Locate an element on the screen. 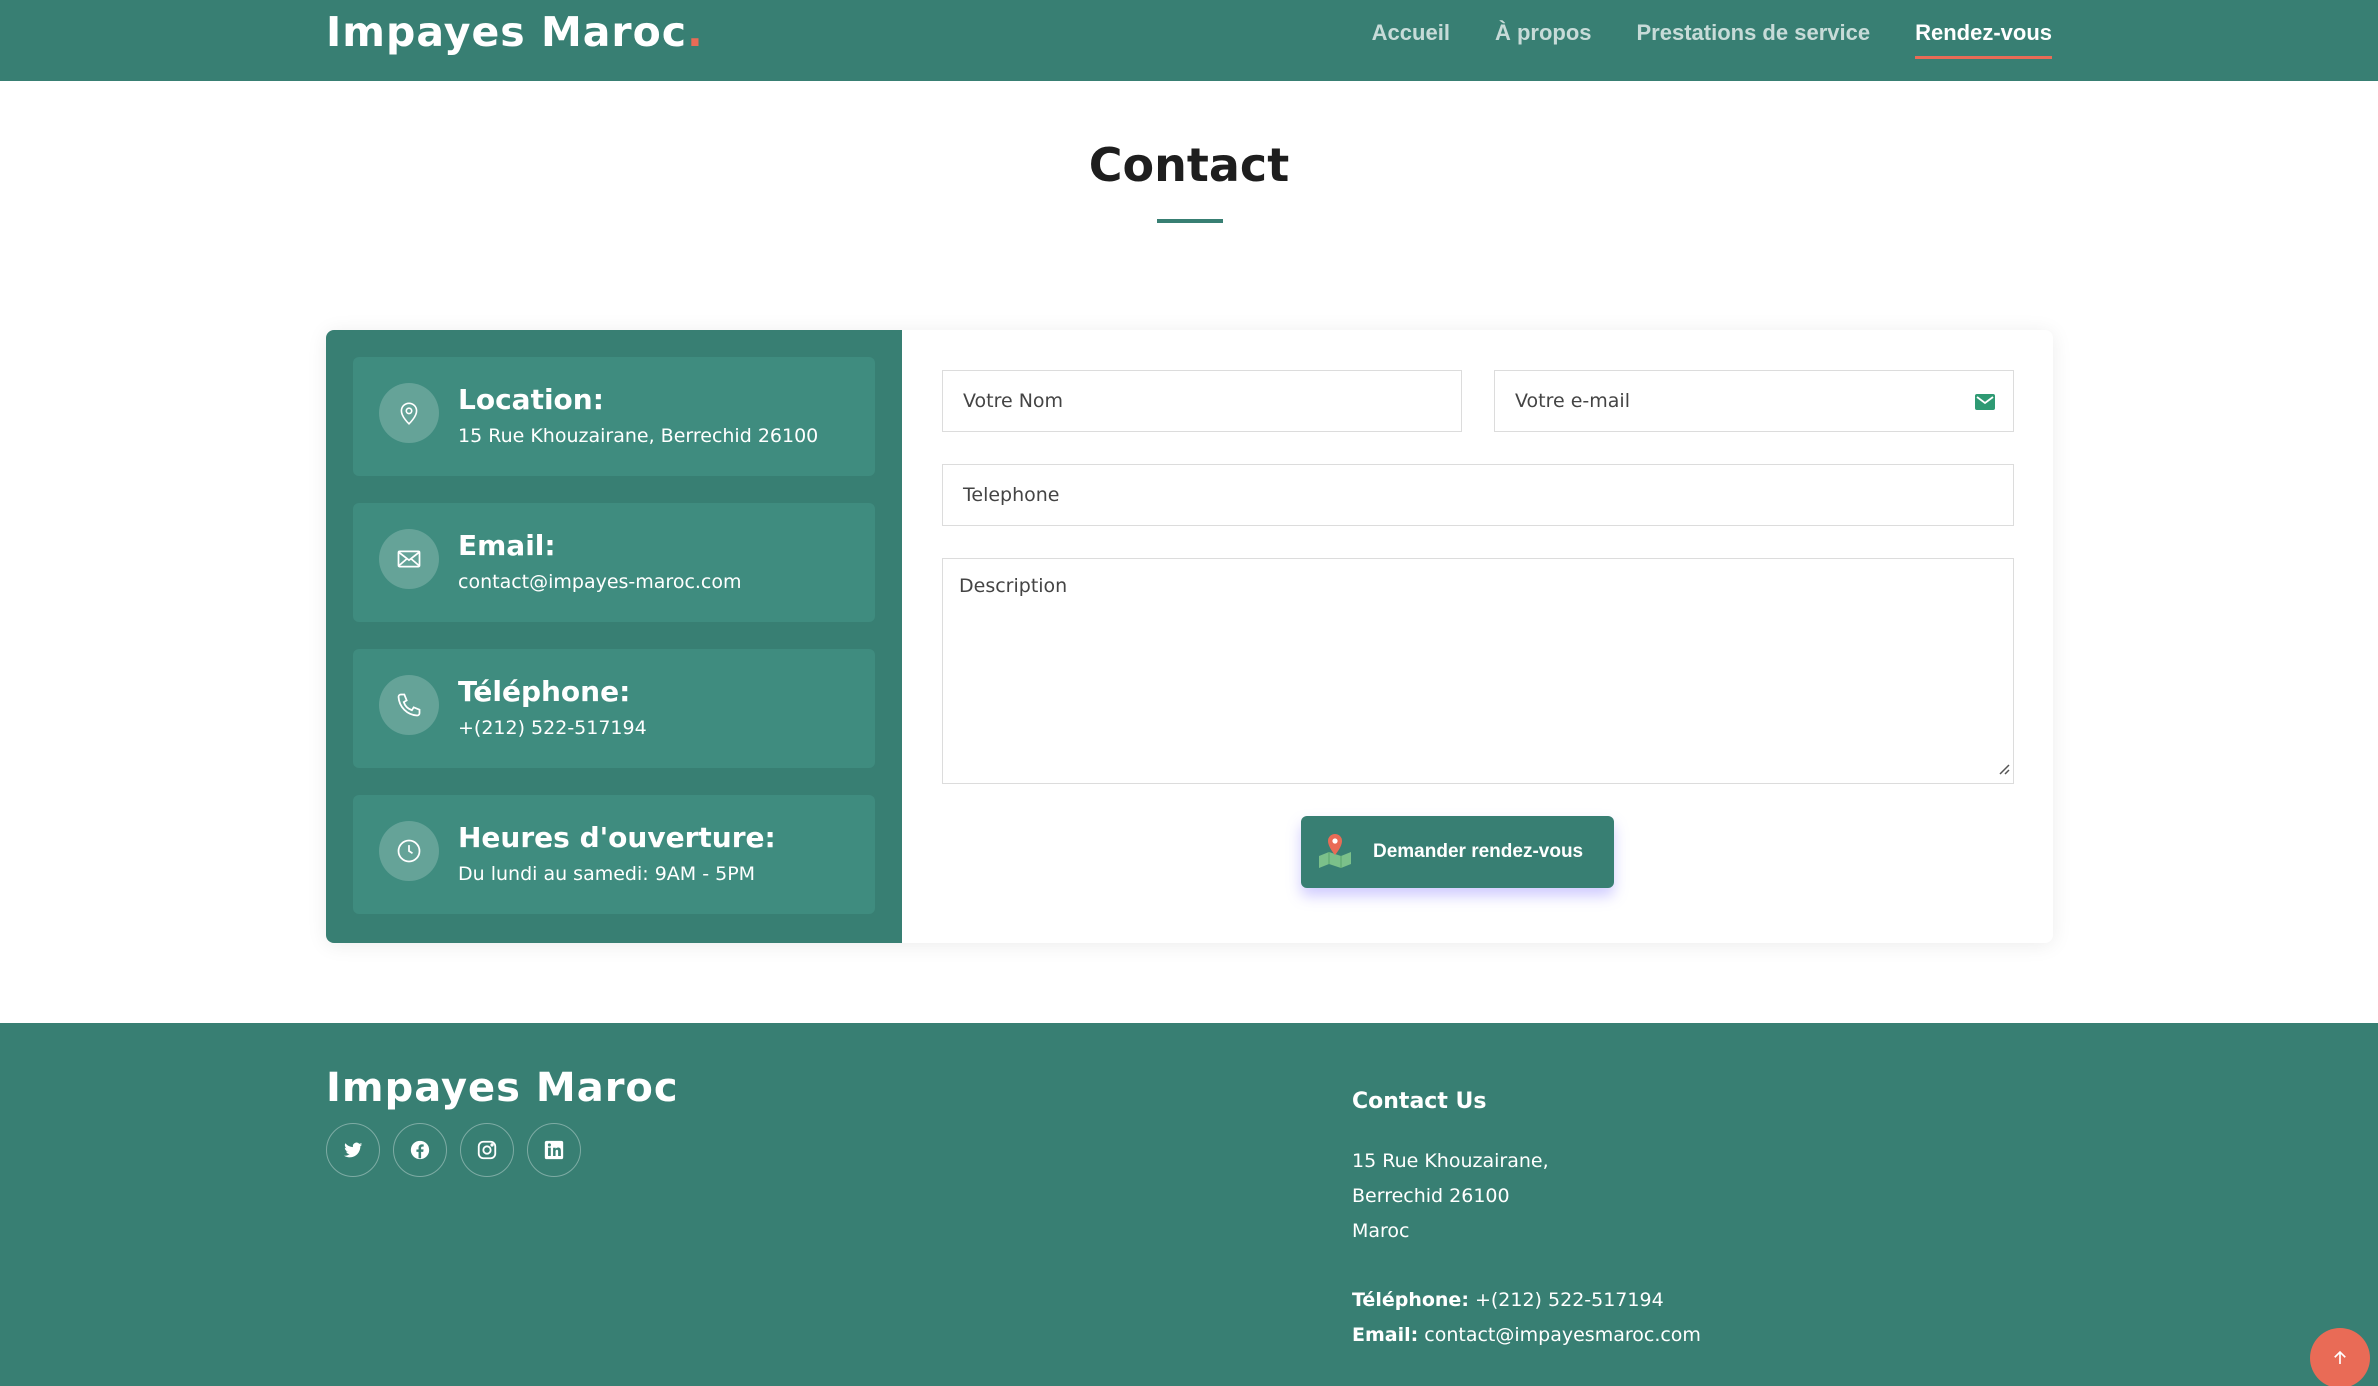  request-appointment-label: Demander rendez-vous is located at coordinates (1478, 851).